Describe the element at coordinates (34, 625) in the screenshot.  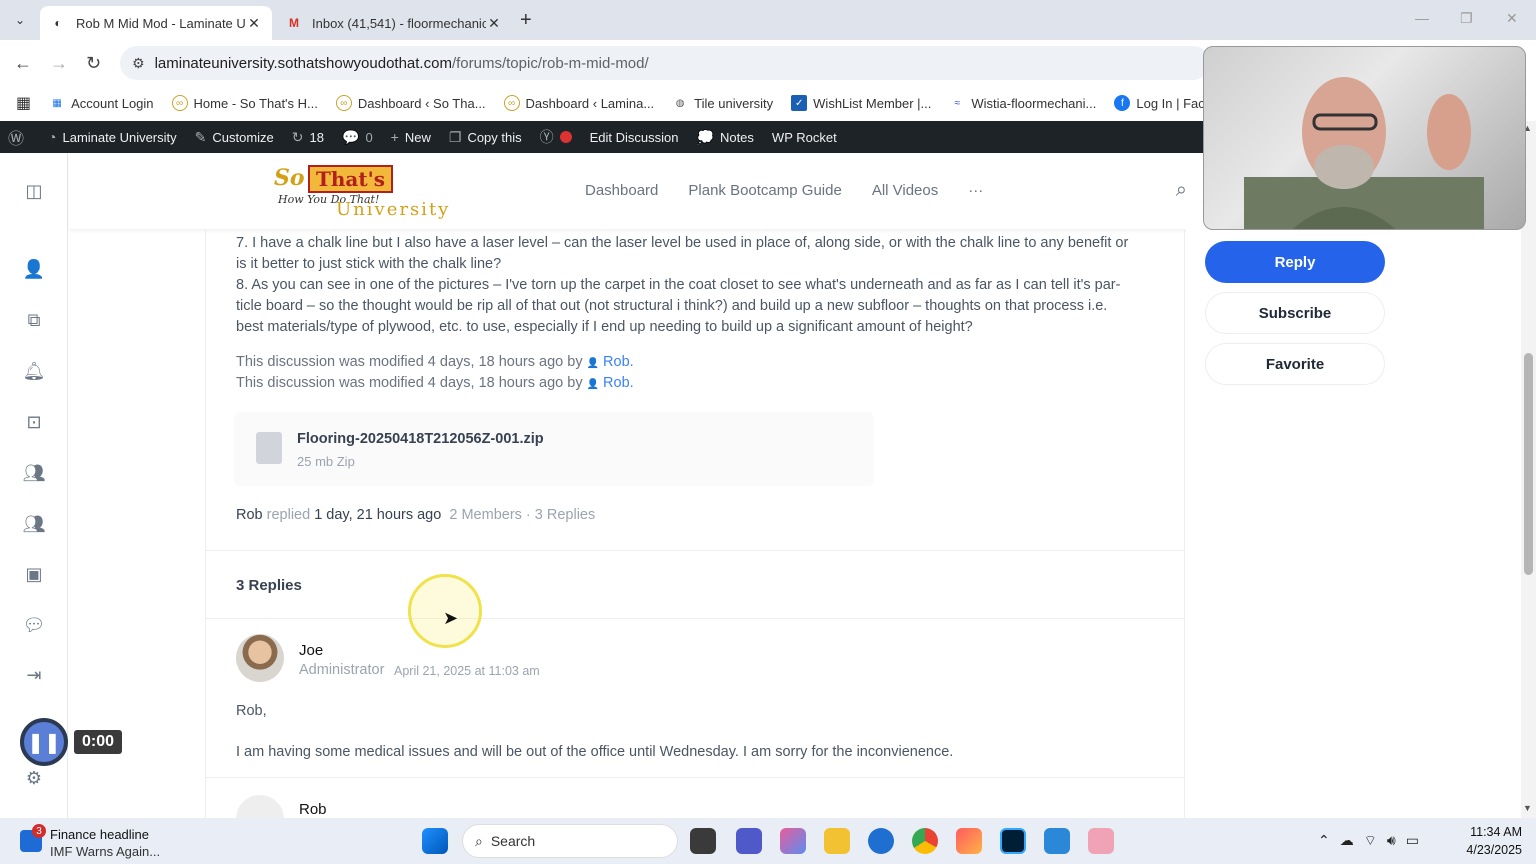
I see `forums-icon: 💬︎` at that location.